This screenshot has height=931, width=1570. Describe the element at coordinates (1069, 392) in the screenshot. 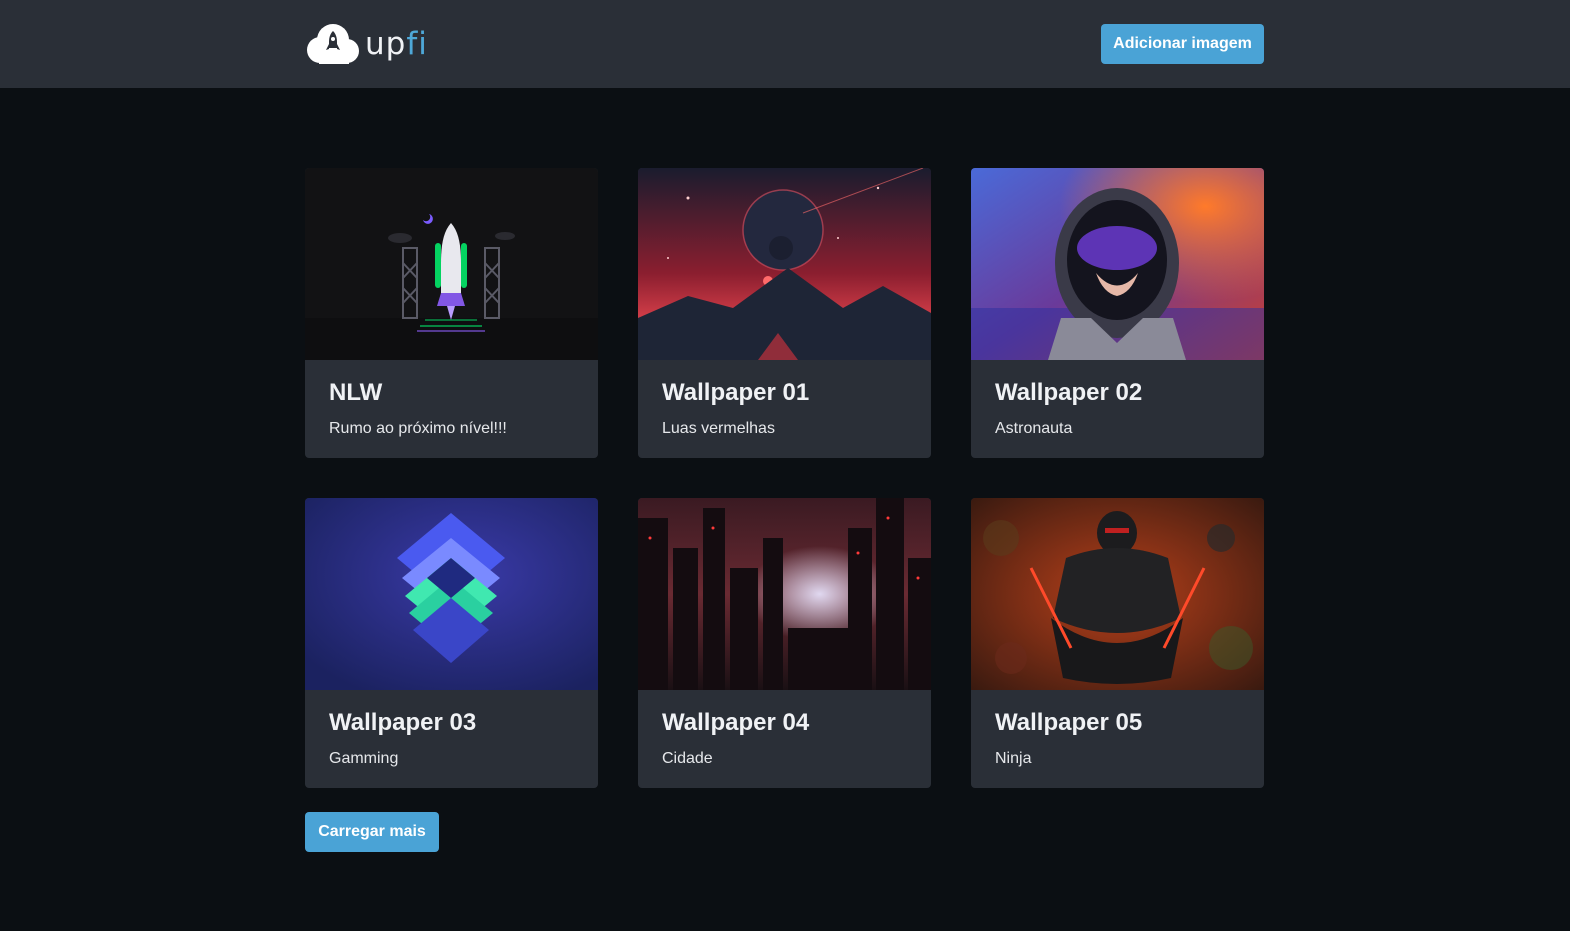

I see `card-title: Wallpaper 02` at that location.